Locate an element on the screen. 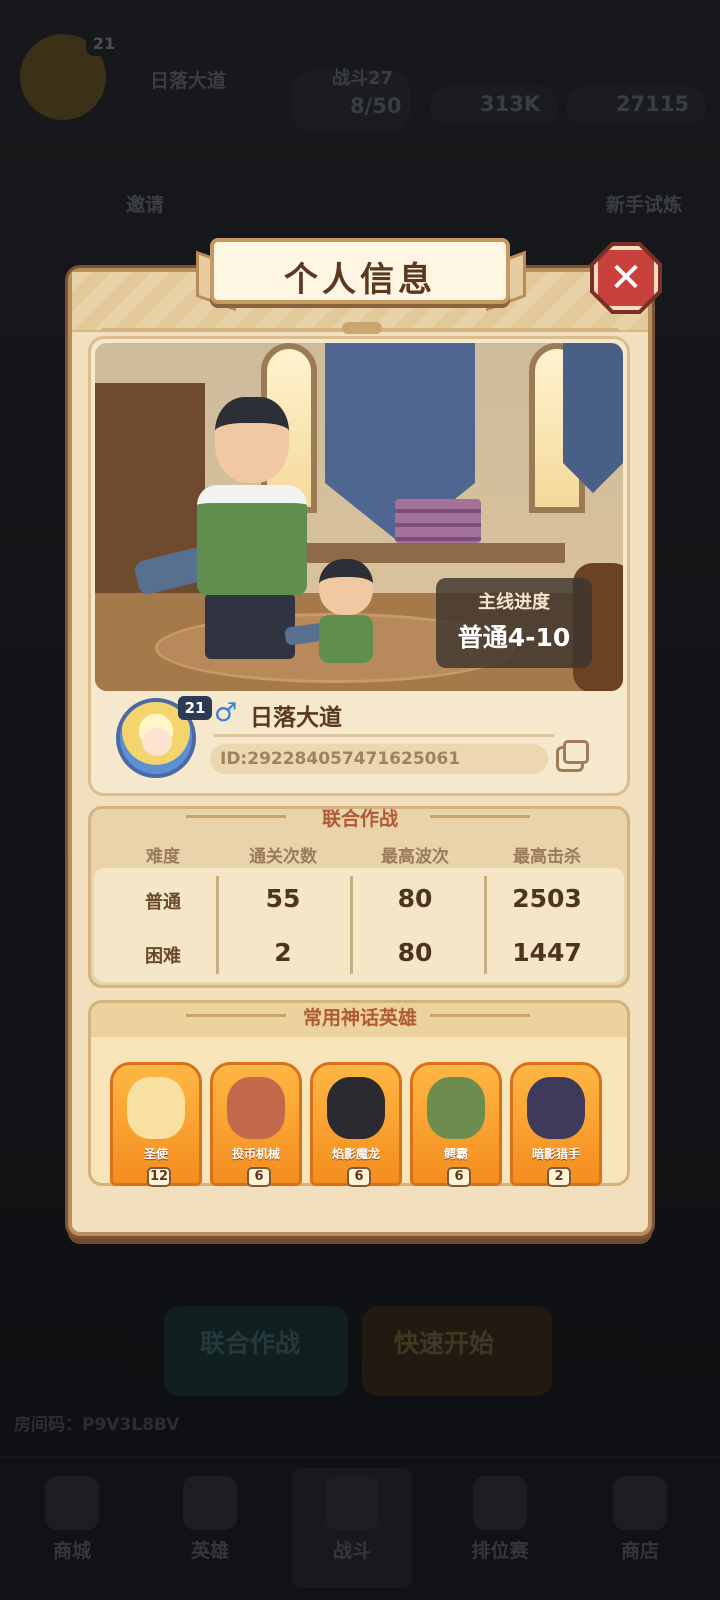  pet-hero-figure is located at coordinates (332, 614).